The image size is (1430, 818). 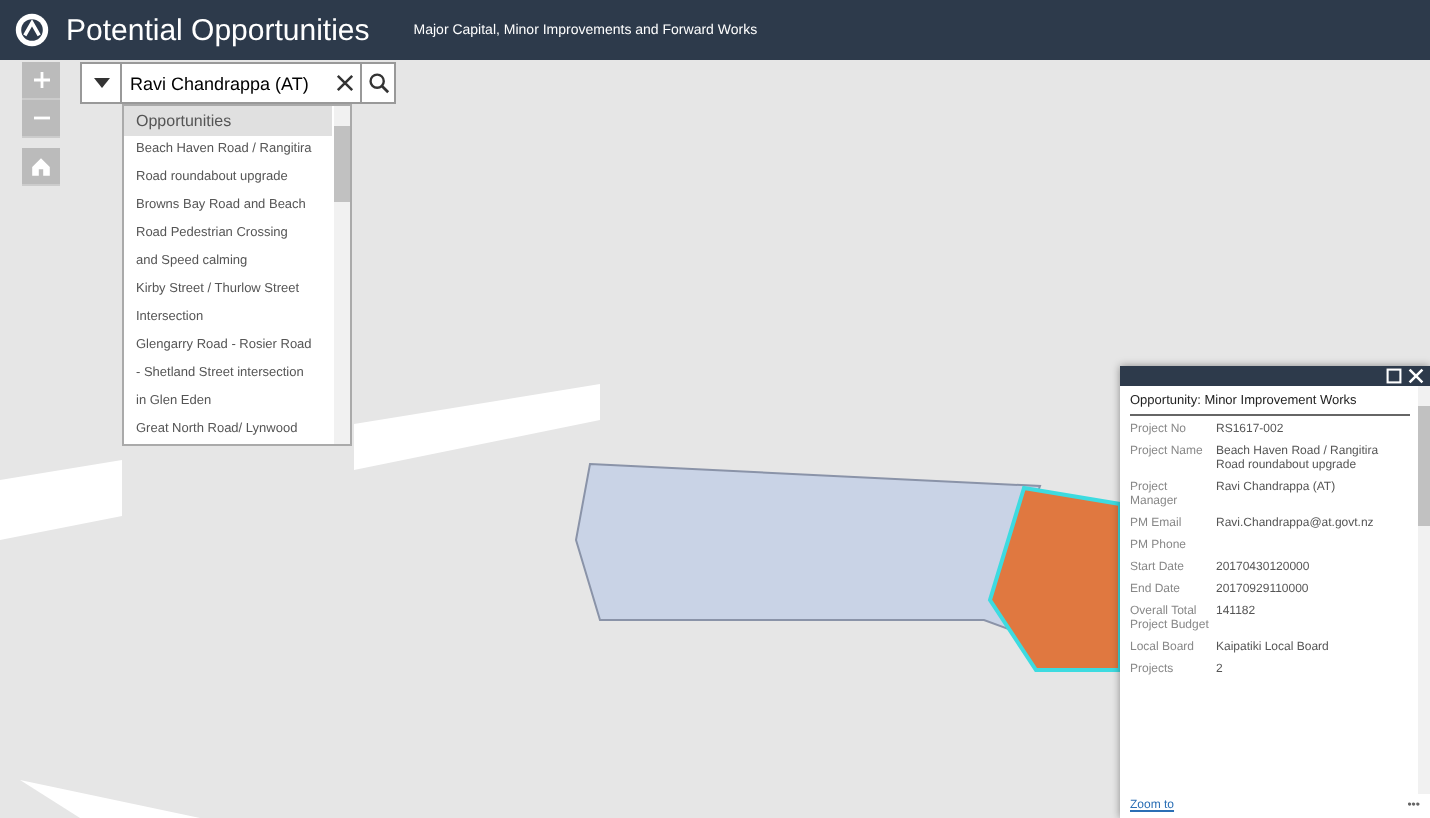 I want to click on source-dropdown-button, so click(x=101, y=83).